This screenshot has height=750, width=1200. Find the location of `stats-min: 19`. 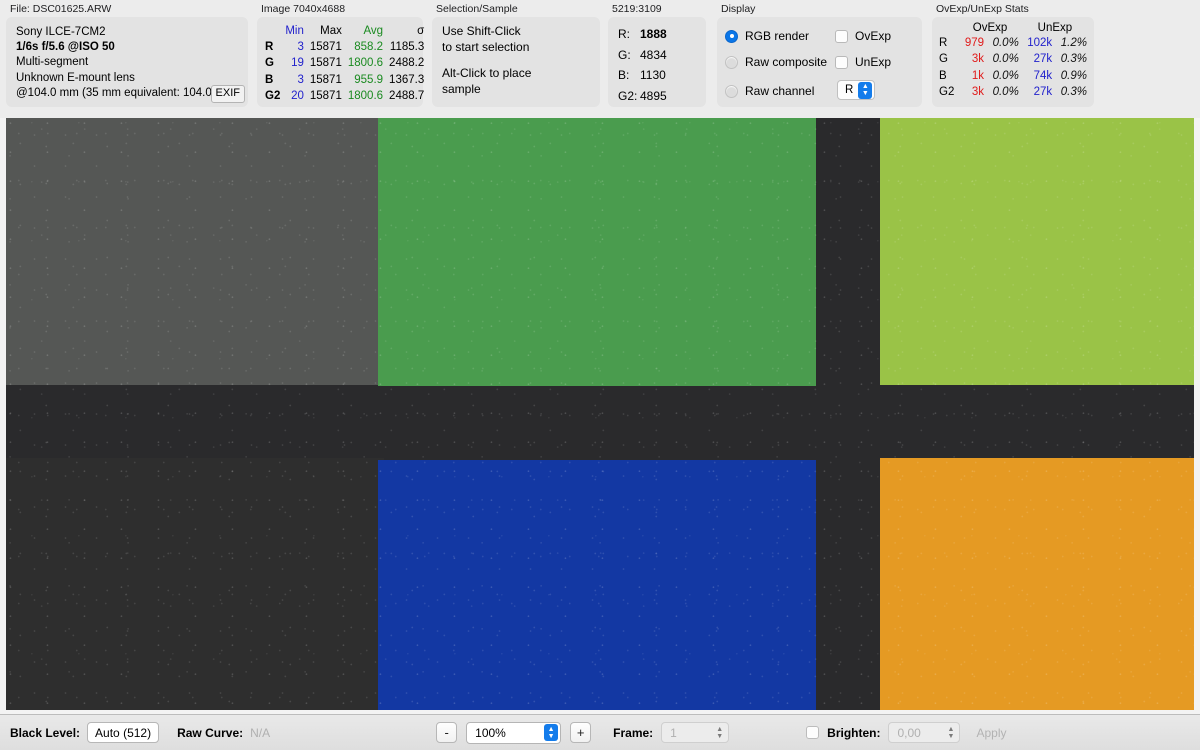

stats-min: 19 is located at coordinates (297, 63).